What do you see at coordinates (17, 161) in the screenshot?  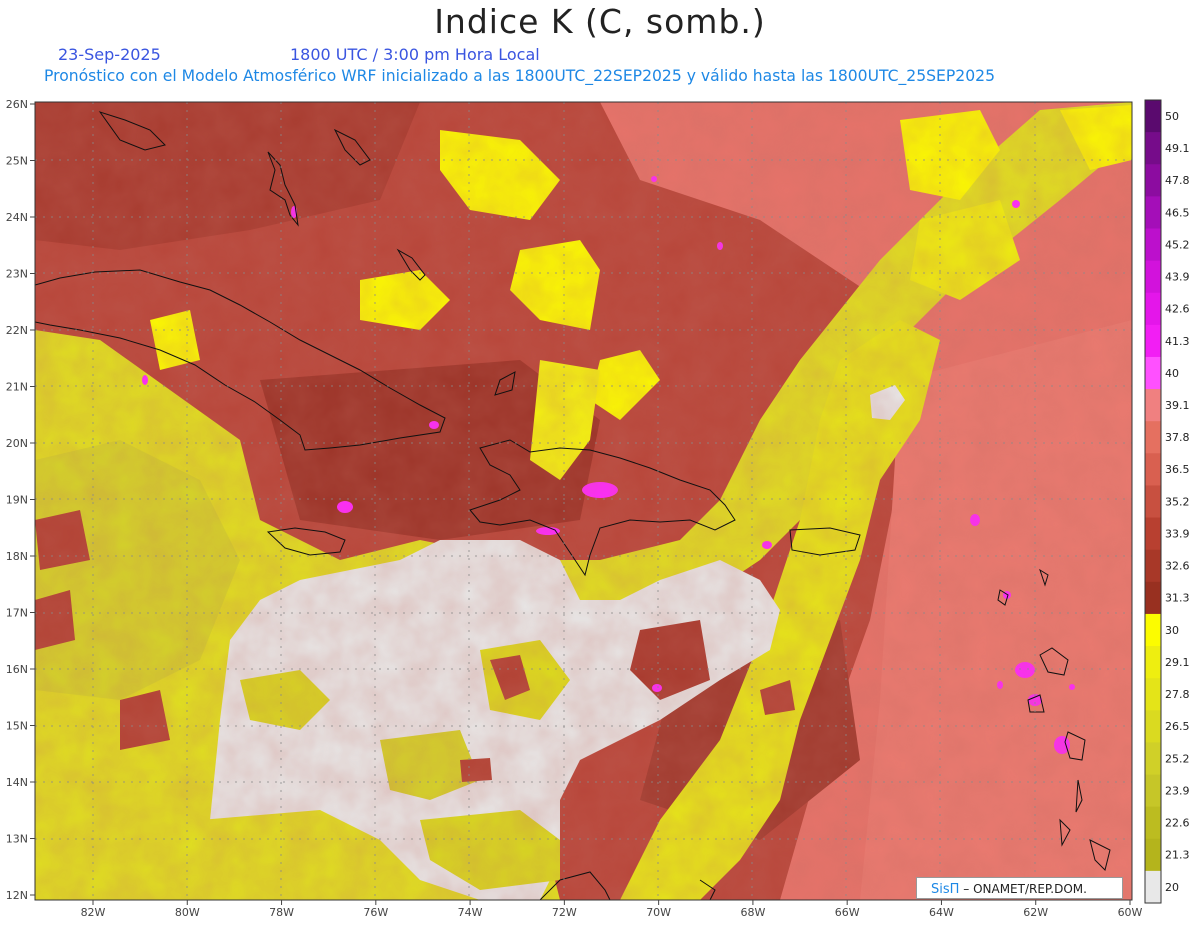 I see `lat-tick-label: 25N` at bounding box center [17, 161].